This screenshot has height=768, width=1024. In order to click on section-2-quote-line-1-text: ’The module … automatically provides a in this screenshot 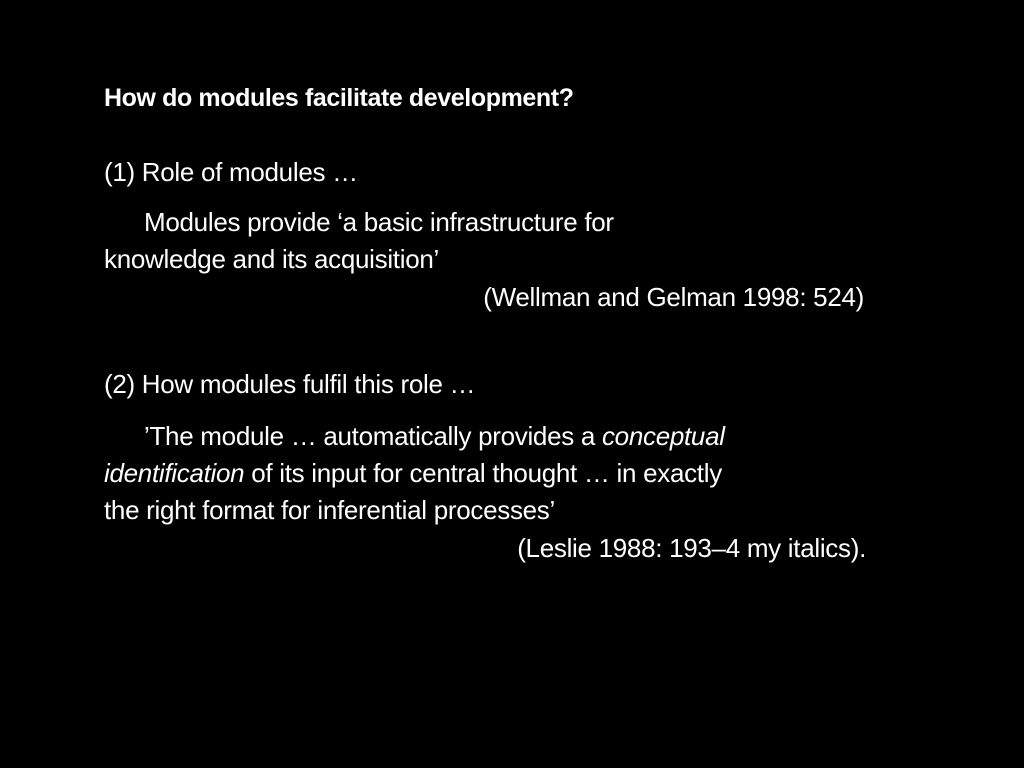, I will do `click(373, 436)`.